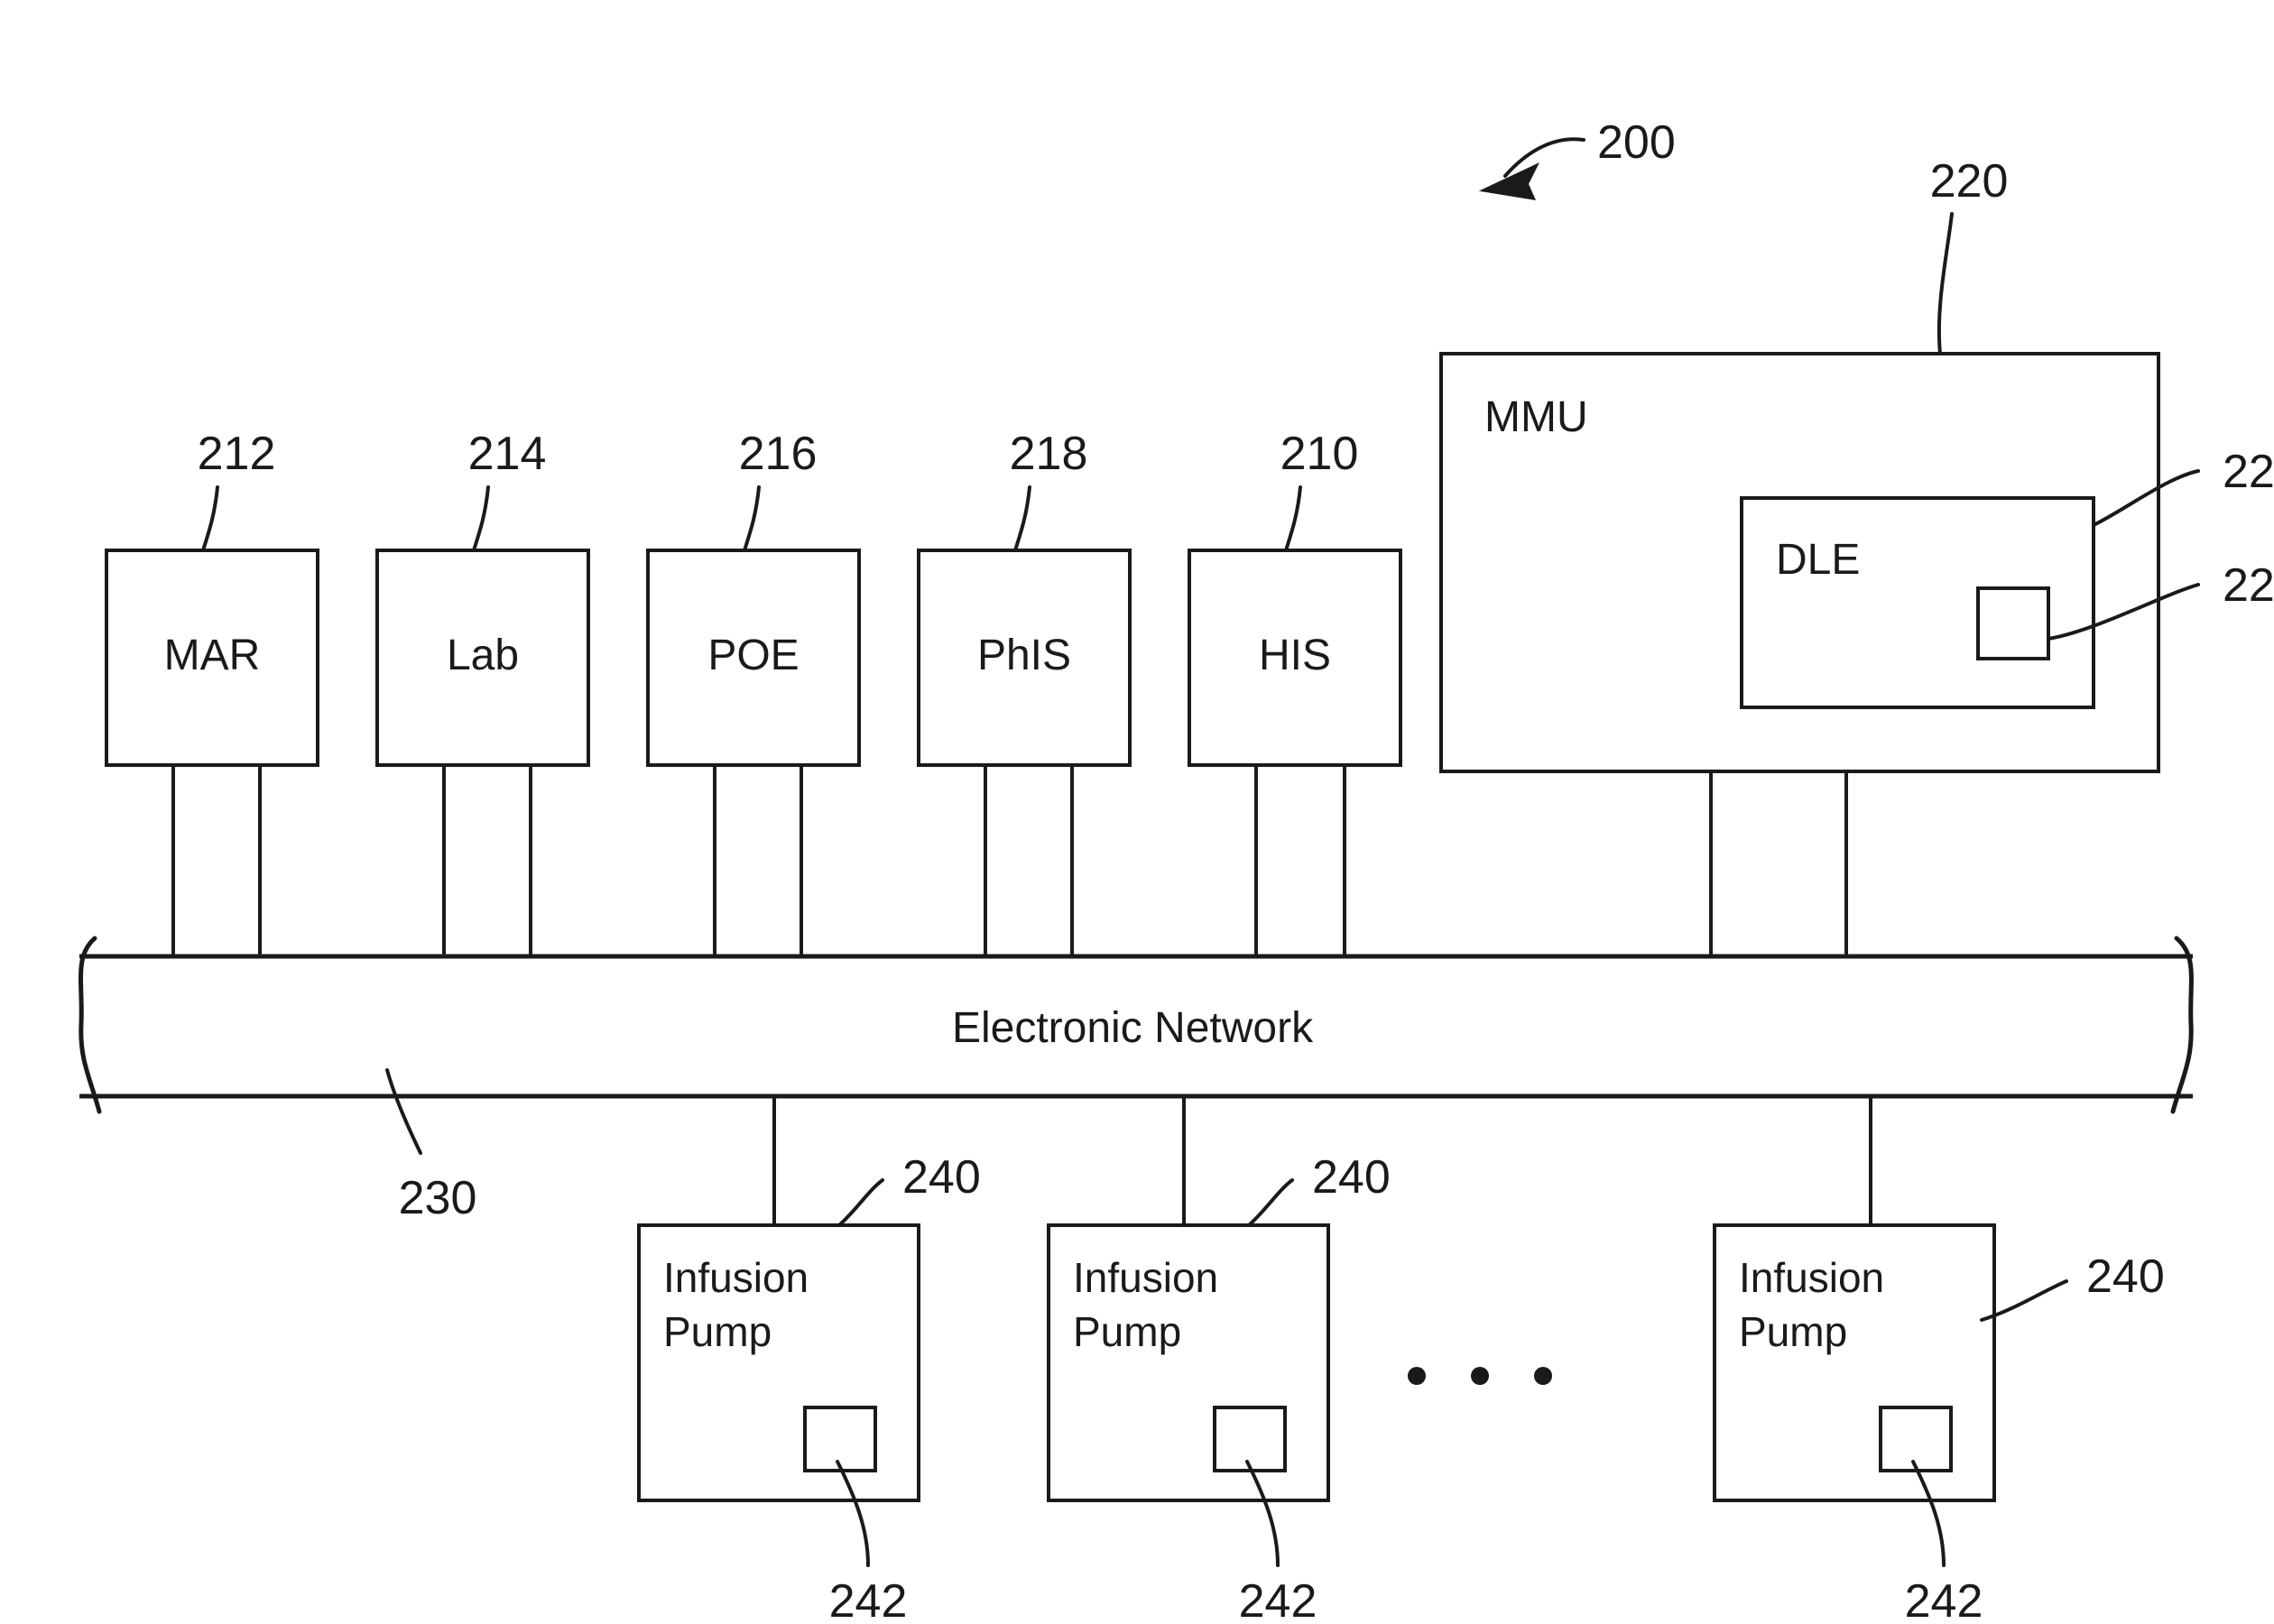 Image resolution: width=2274 pixels, height=1624 pixels. Describe the element at coordinates (2126, 1277) in the screenshot. I see `infusion-pump-3-ref-240-label: 240` at that location.